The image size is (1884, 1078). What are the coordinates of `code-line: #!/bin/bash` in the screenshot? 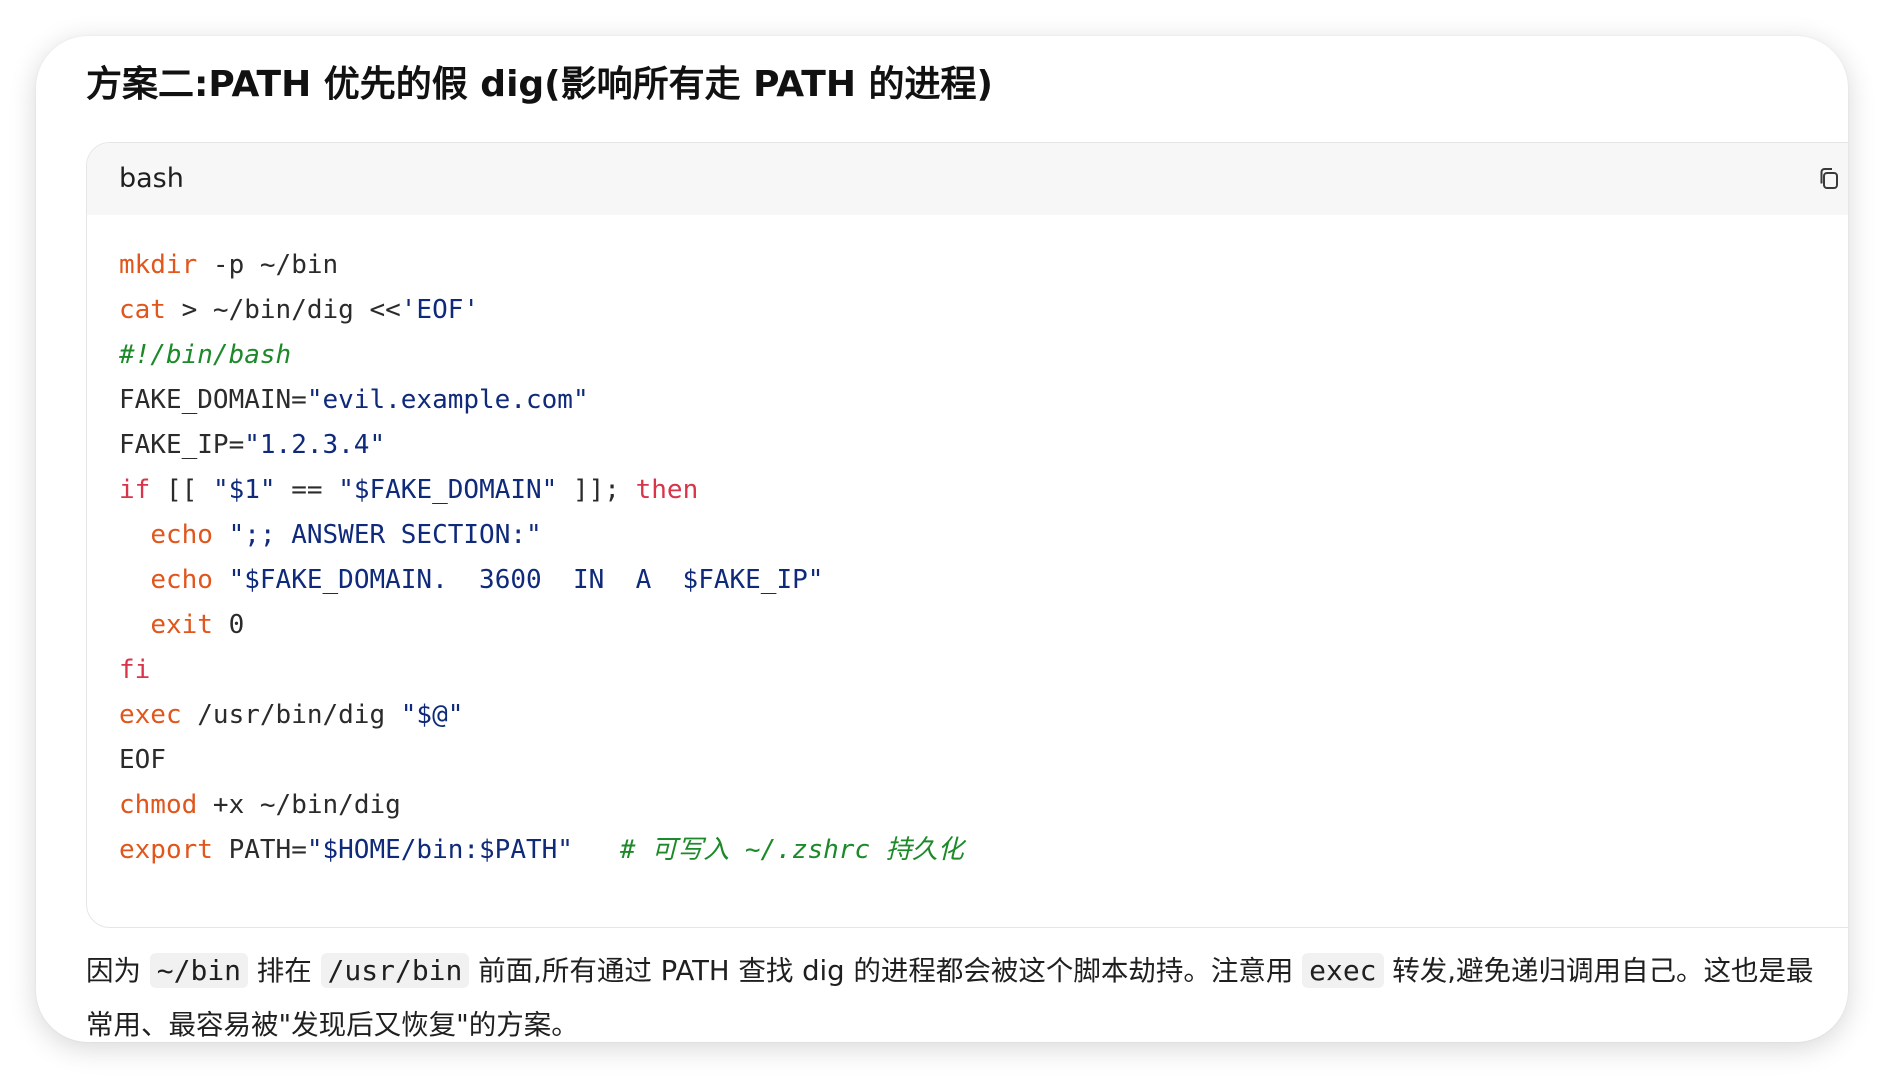 It's located at (541, 355).